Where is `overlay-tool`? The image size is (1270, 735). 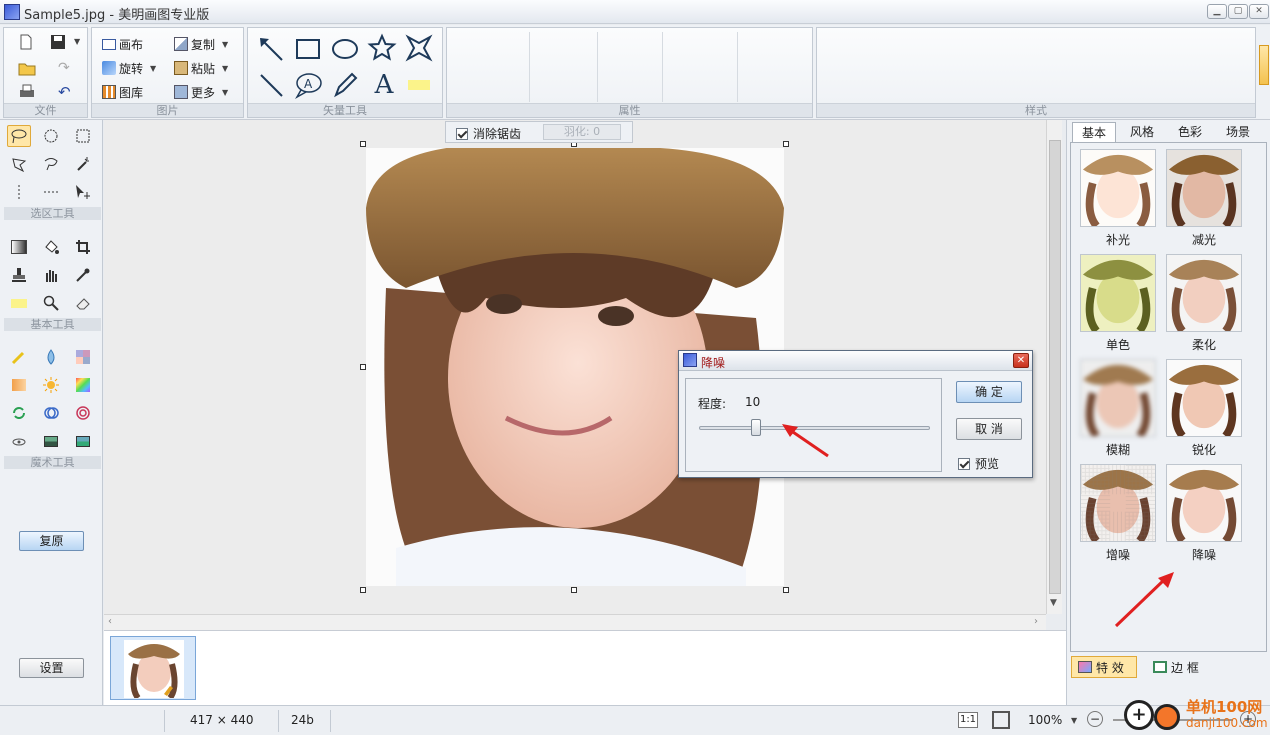
overlay-tool is located at coordinates (51, 413).